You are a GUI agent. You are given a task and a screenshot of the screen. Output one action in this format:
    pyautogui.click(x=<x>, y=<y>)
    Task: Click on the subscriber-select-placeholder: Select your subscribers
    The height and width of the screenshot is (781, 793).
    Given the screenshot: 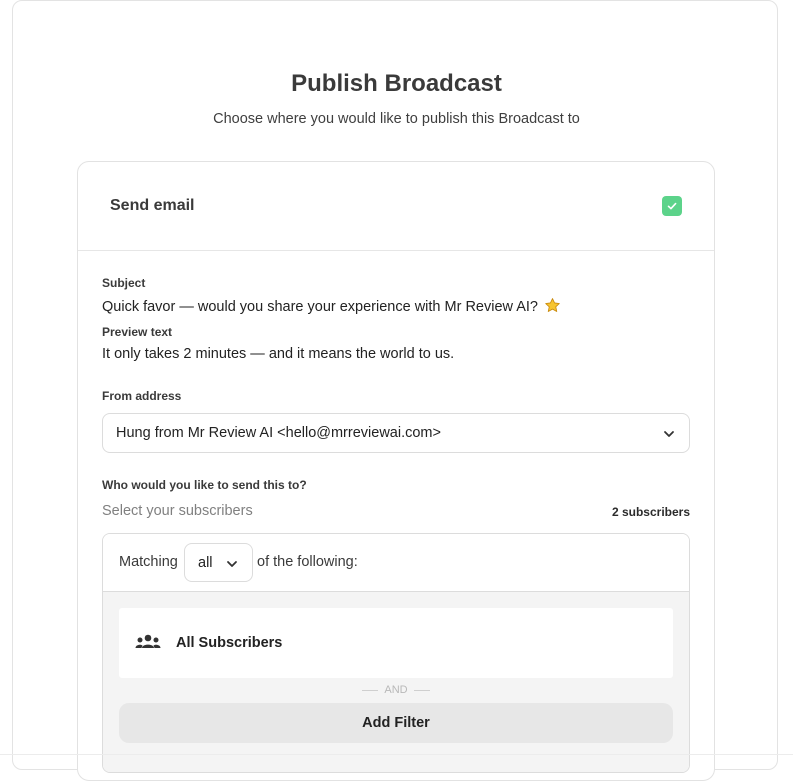 What is the action you would take?
    pyautogui.click(x=177, y=511)
    